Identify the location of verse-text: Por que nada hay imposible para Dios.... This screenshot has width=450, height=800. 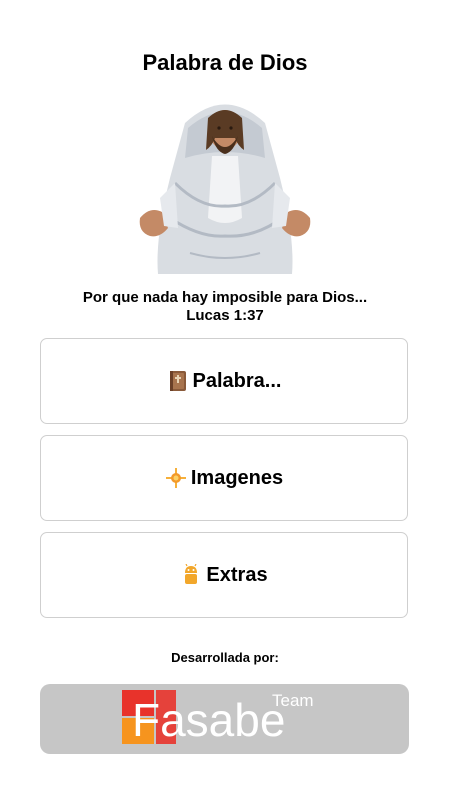
(225, 297).